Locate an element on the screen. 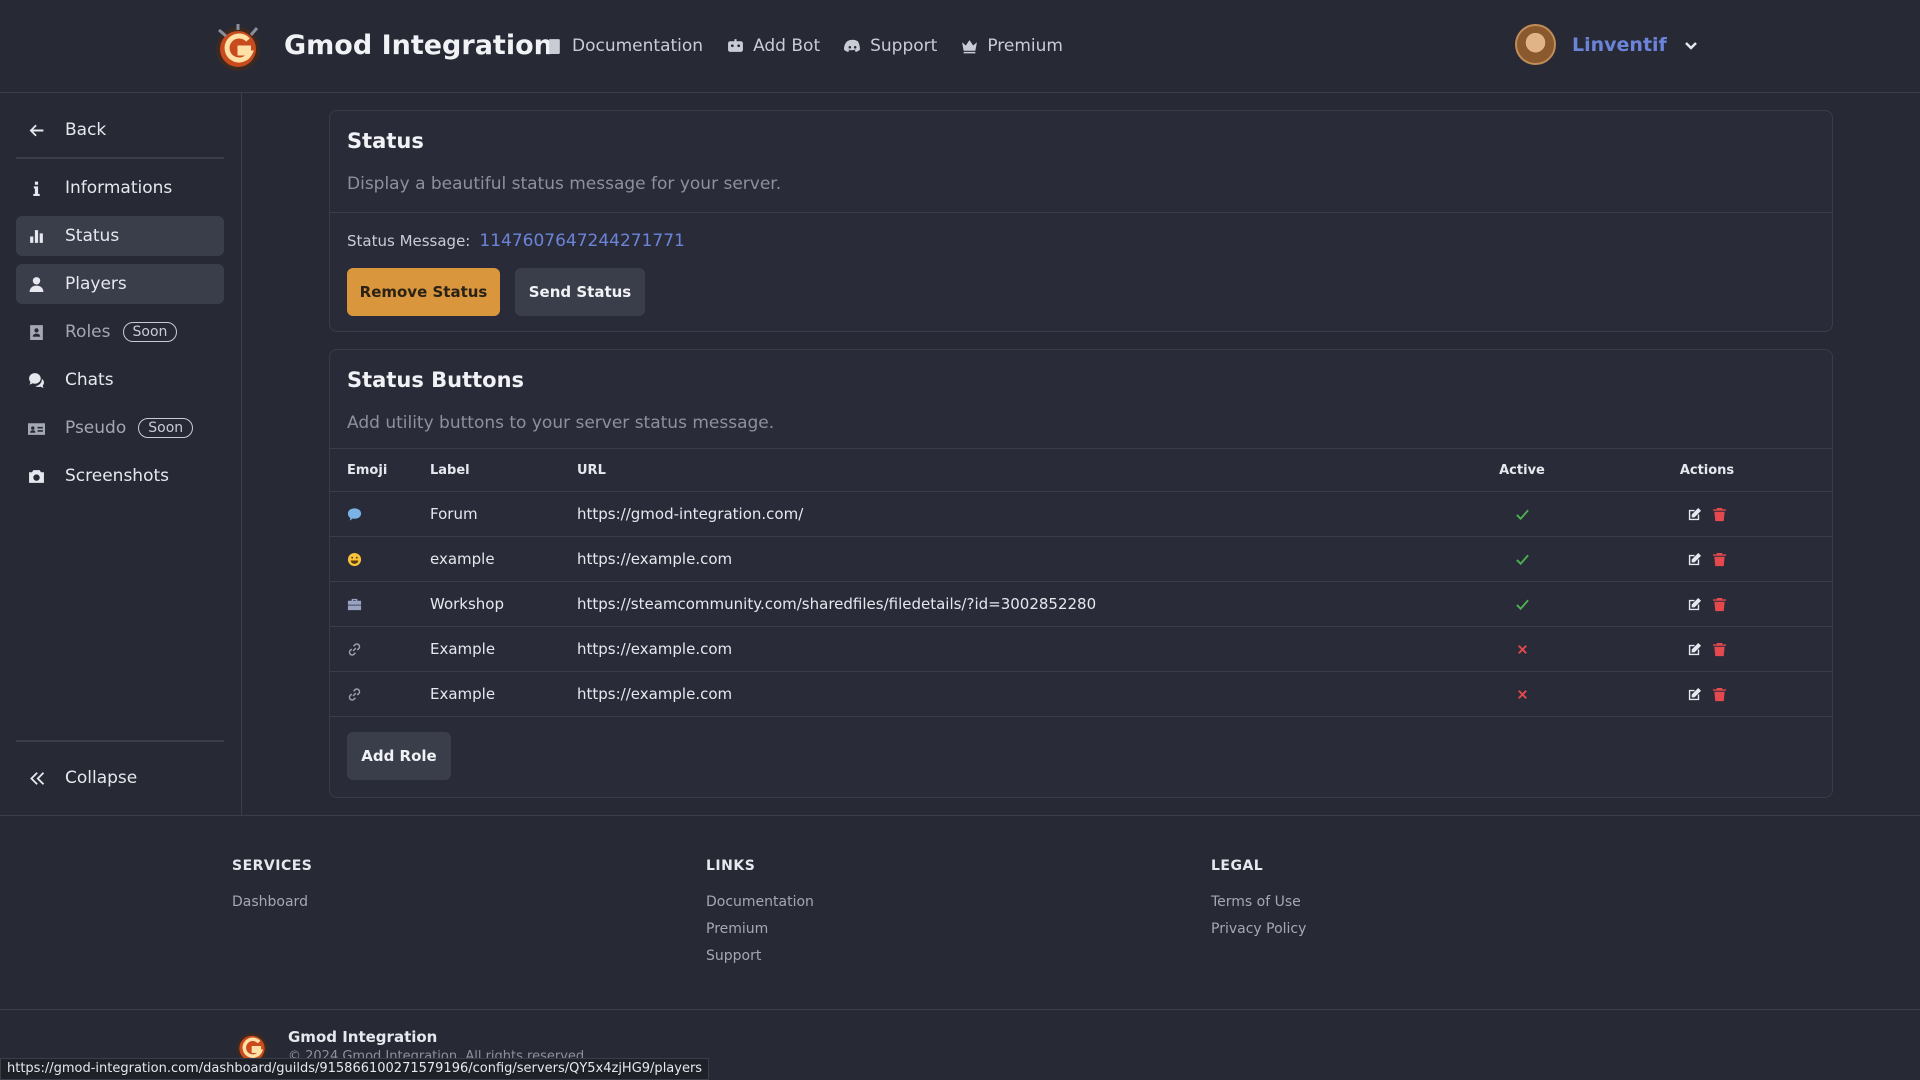  footer-brand: Gmod Integration is located at coordinates (363, 1037).